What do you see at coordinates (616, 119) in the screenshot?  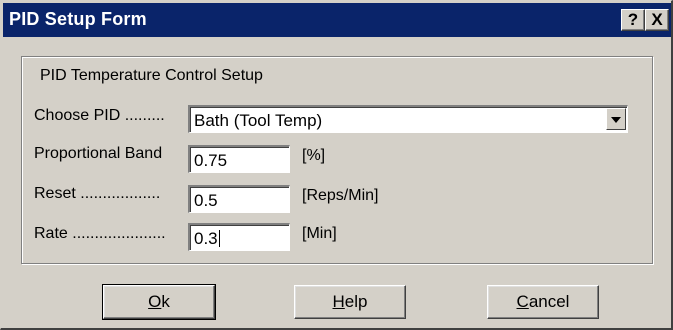 I see `chevron-down-icon` at bounding box center [616, 119].